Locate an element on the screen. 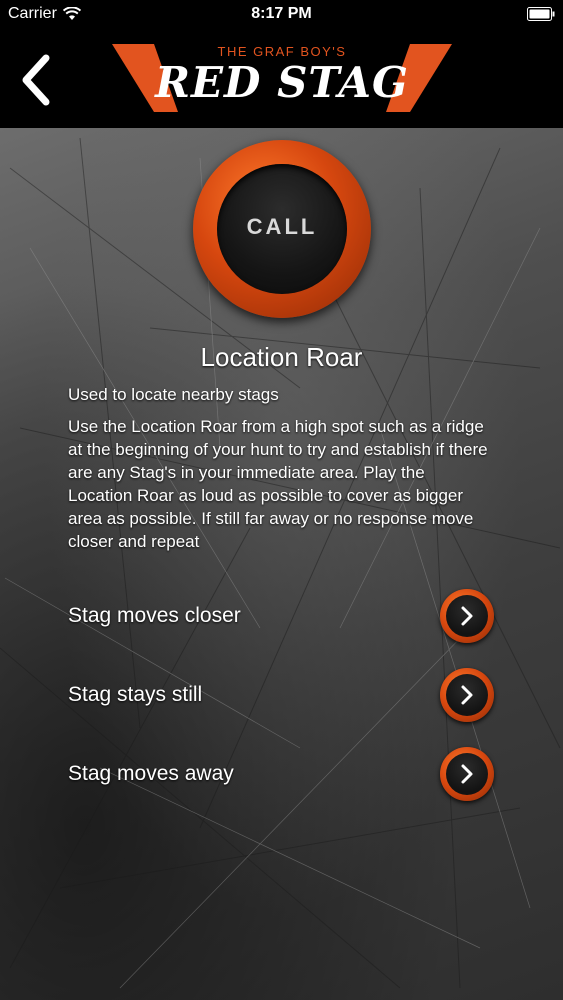 This screenshot has width=563, height=1000. app-header: Carrier 8:17 PM THE GRAF BOY'S RED STAG is located at coordinates (281, 64).